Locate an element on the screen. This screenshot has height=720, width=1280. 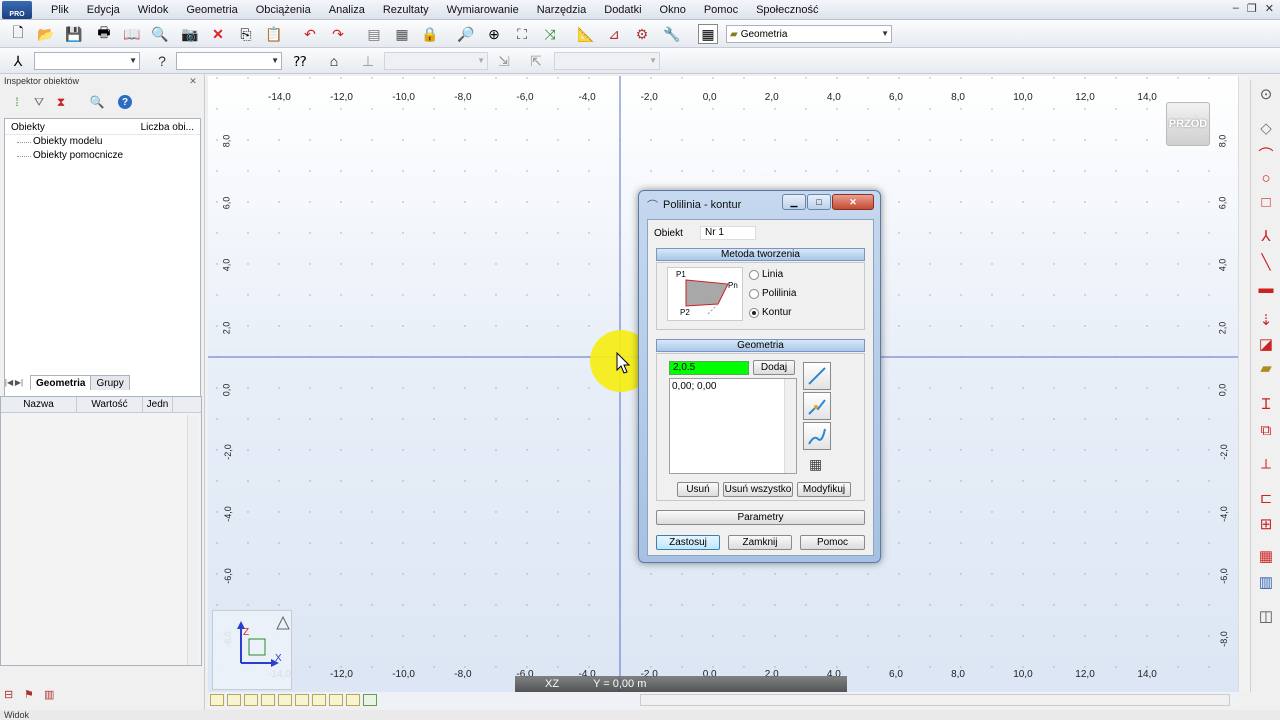
help-icon: ? is located at coordinates (125, 102).